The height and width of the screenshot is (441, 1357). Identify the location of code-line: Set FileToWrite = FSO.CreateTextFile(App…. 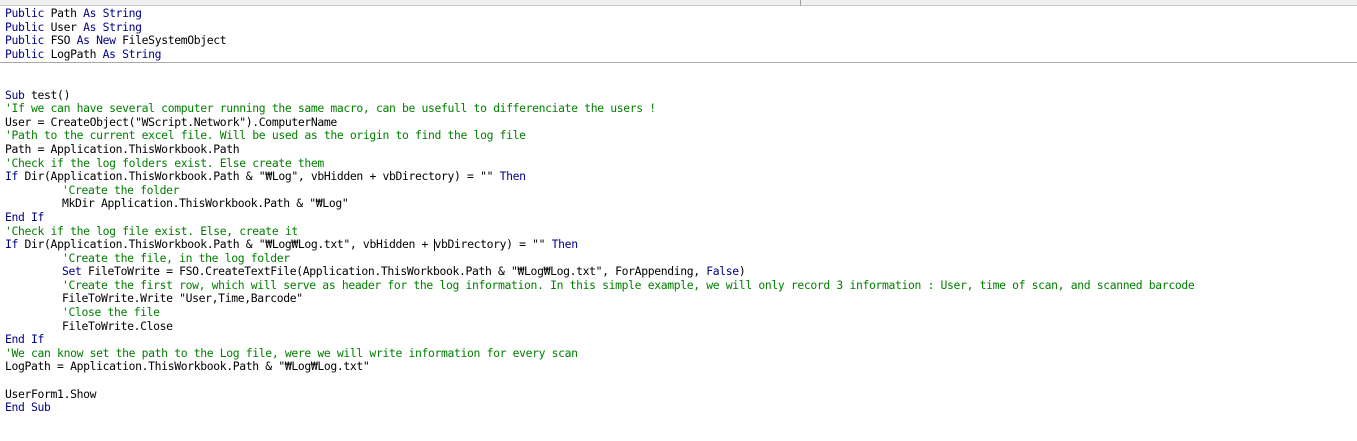
(678, 271).